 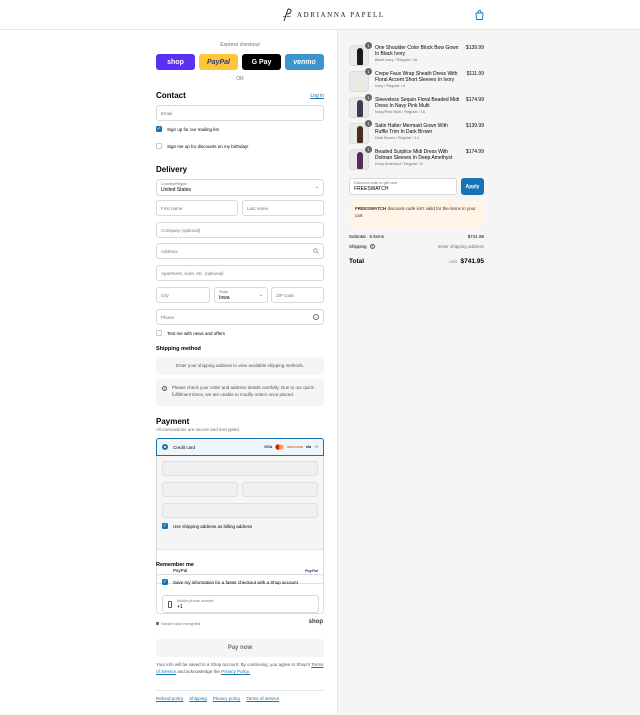 What do you see at coordinates (180, 606) in the screenshot?
I see `mobile-phone-value: +1` at bounding box center [180, 606].